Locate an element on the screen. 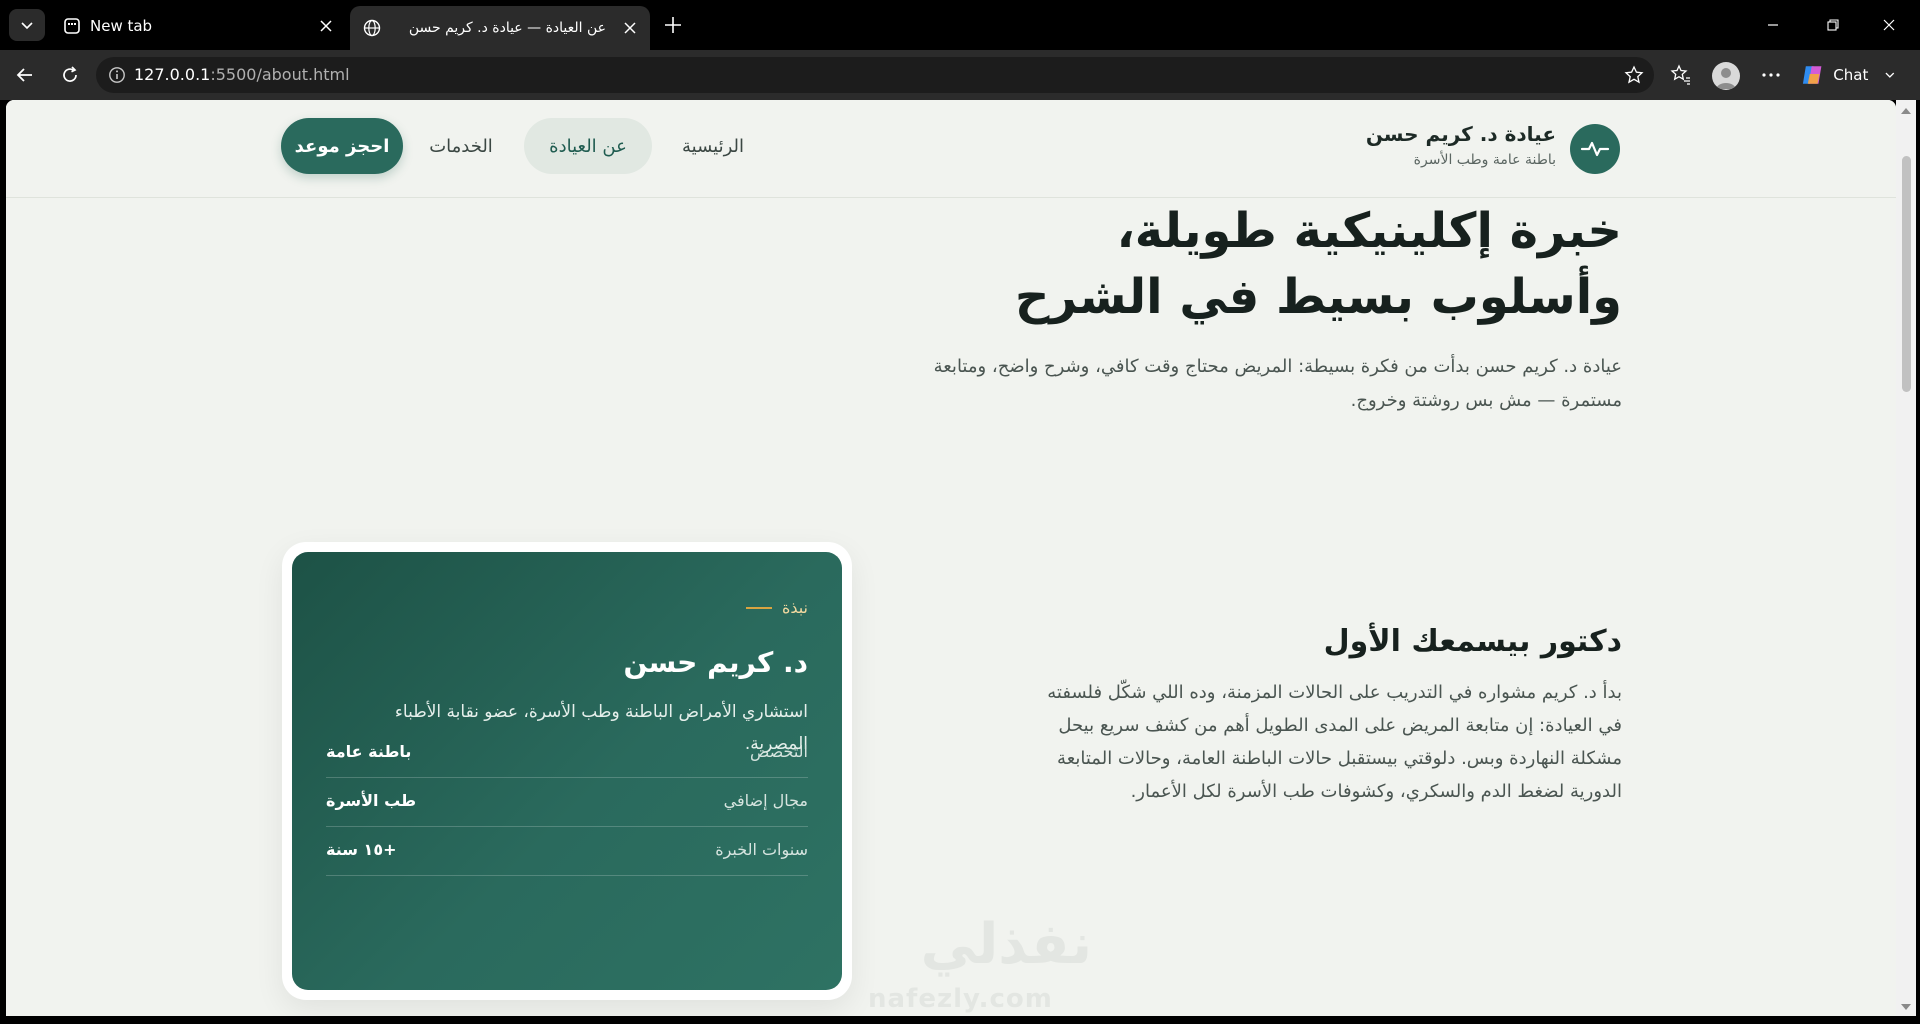 This screenshot has height=1024, width=1920. window-bottom-edge is located at coordinates (960, 1020).